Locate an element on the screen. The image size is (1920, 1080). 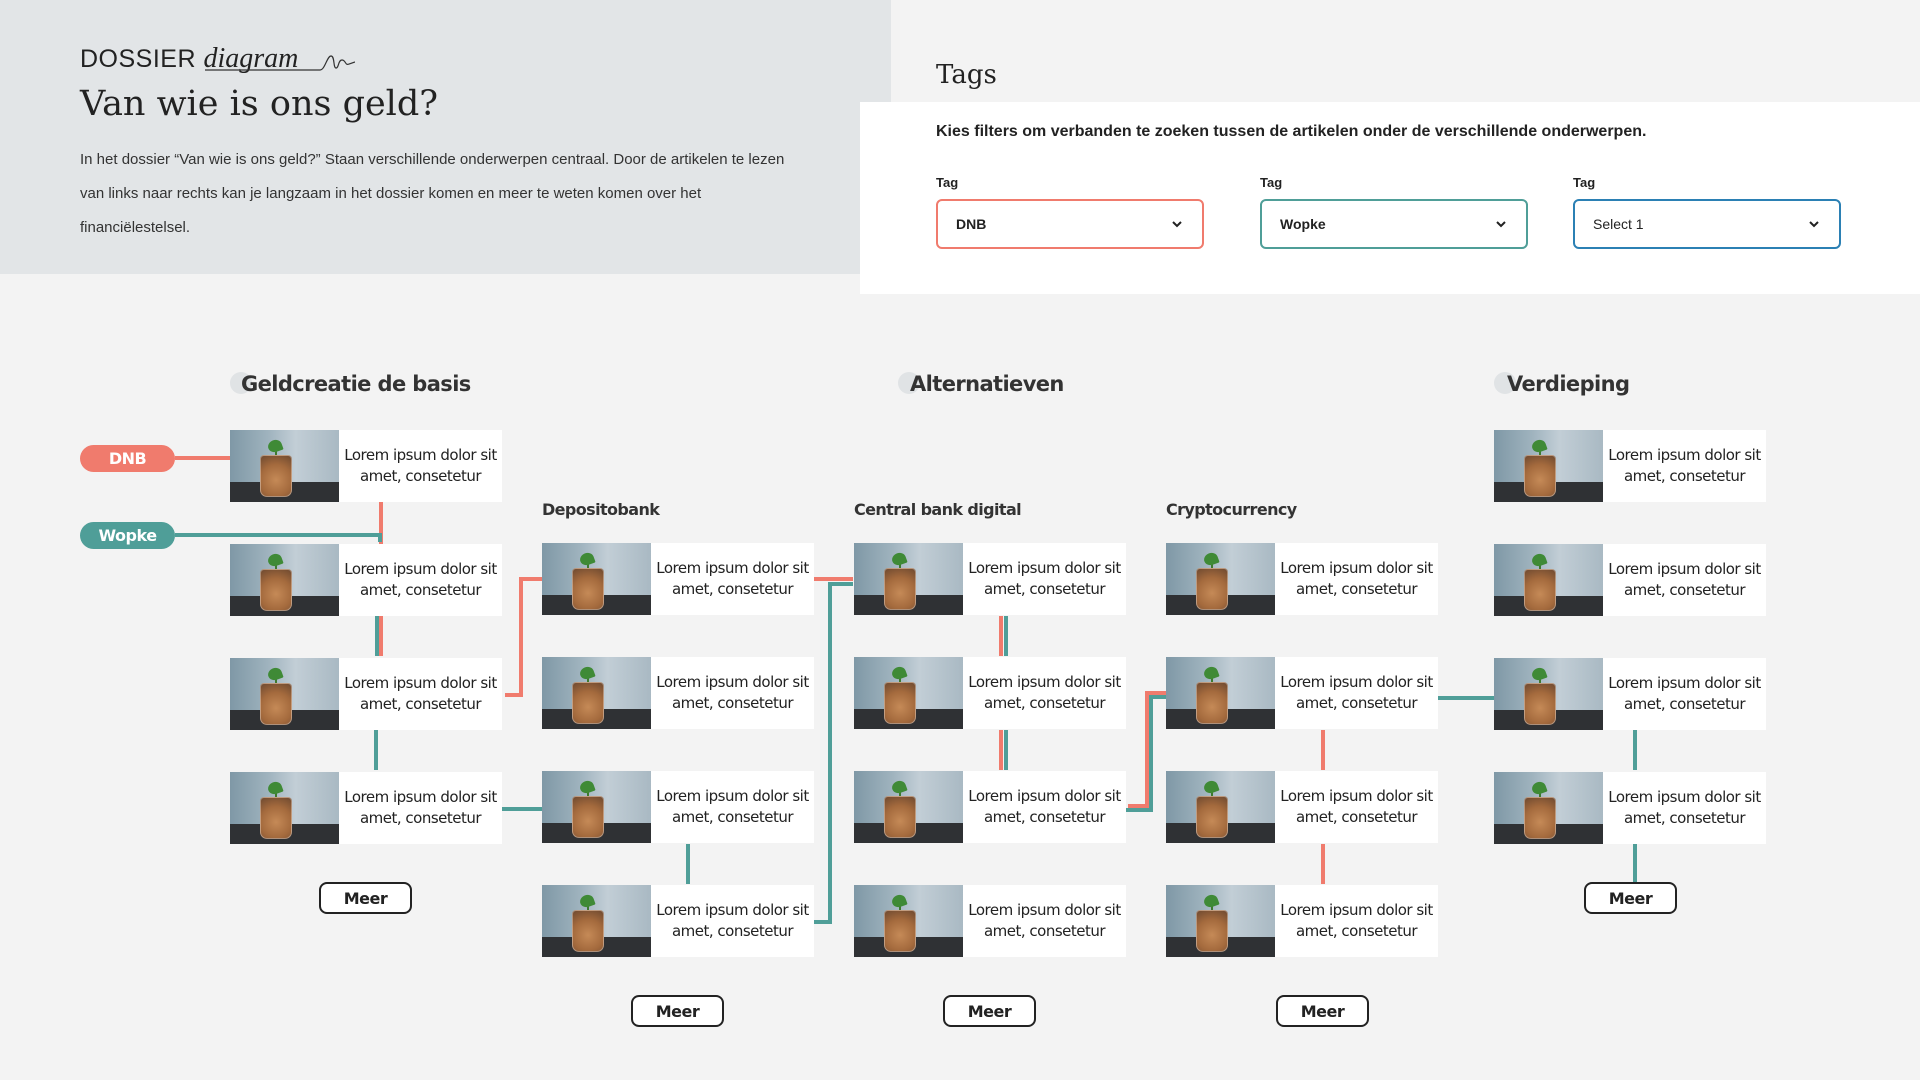
tag-filter-2: Tag Wopke is located at coordinates (1394, 212).